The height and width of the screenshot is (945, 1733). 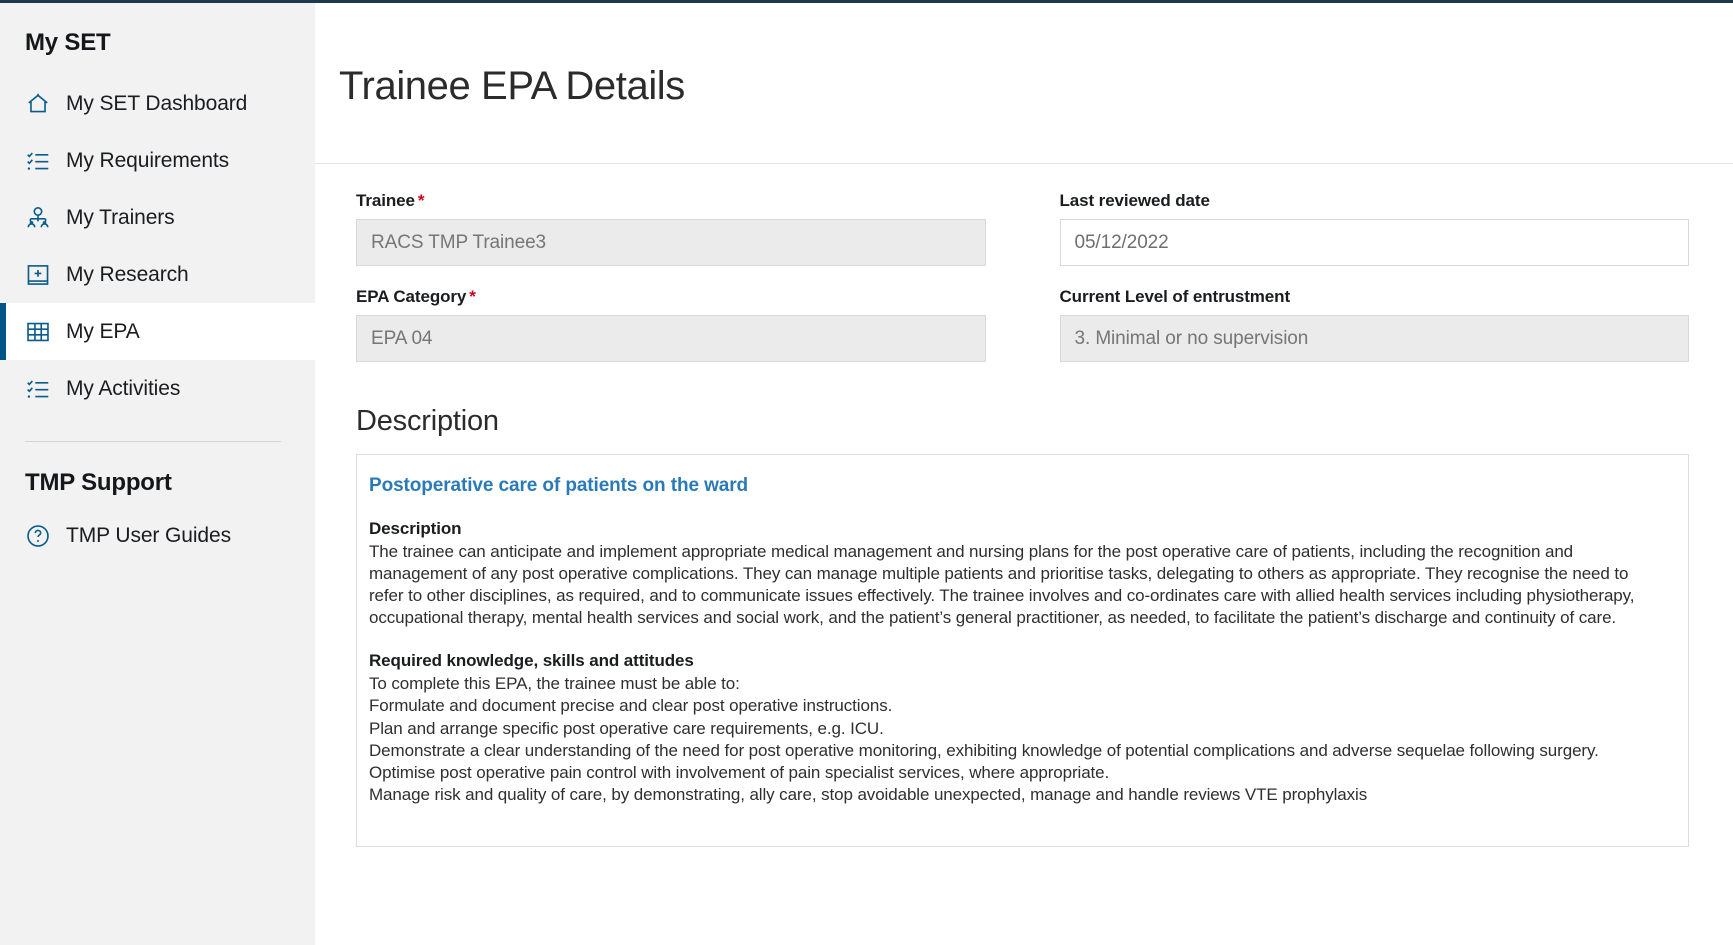 I want to click on sidebar-item-label: My Research, so click(x=127, y=274).